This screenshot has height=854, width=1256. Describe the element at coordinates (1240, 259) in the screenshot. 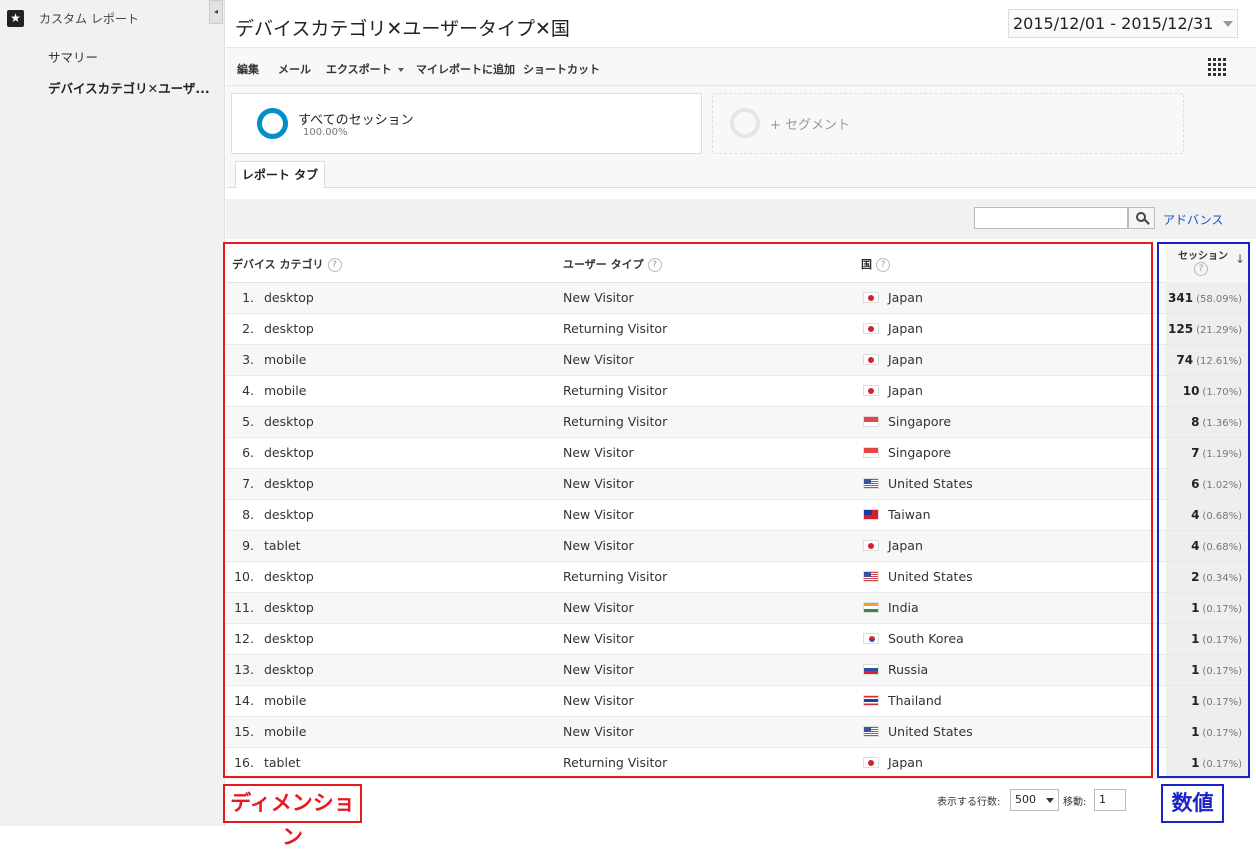

I see `sort-descending-icon: ↓` at that location.